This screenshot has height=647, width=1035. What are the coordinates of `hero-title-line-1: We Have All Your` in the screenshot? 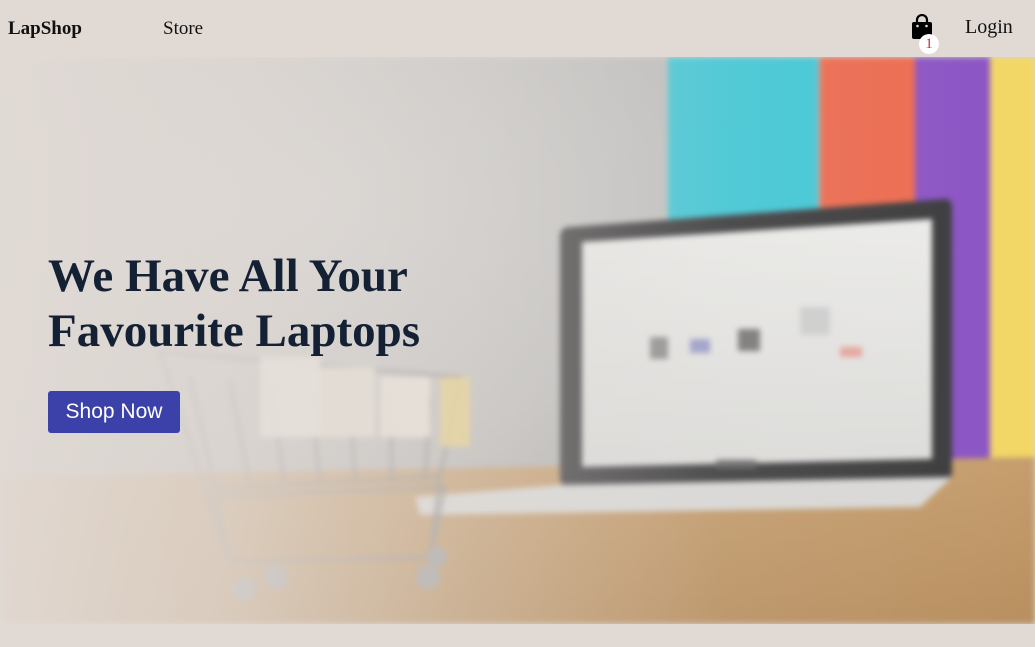 It's located at (228, 276).